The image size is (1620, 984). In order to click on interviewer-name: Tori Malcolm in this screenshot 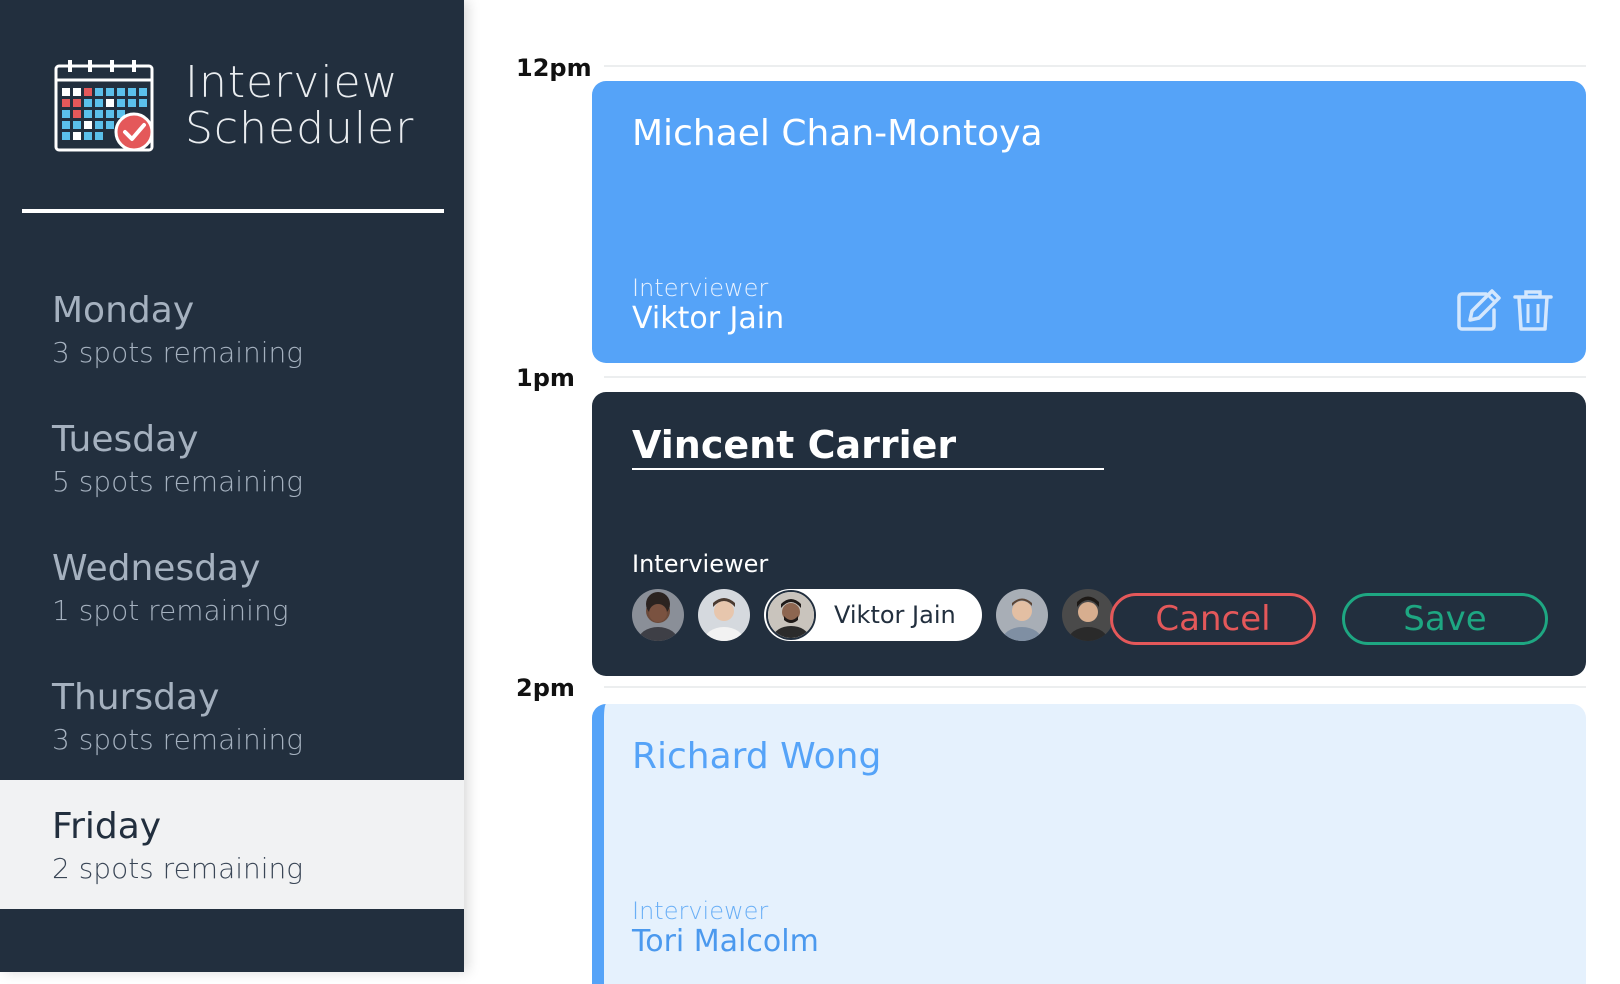, I will do `click(725, 941)`.